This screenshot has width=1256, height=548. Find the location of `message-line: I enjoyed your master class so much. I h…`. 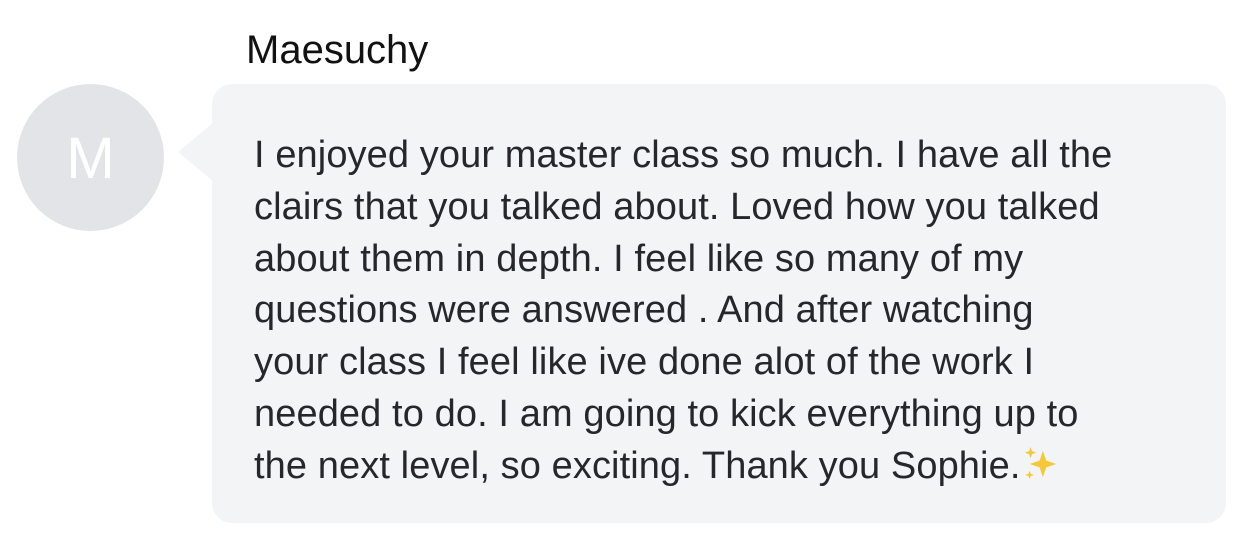

message-line: I enjoyed your master class so much. I h… is located at coordinates (683, 155).